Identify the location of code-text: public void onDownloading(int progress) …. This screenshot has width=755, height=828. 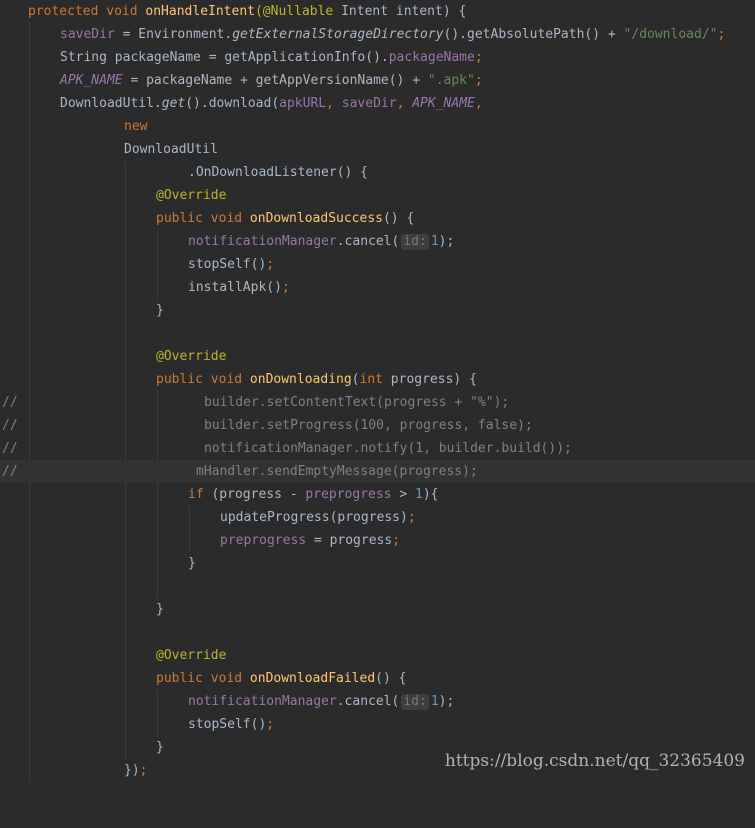
(316, 379).